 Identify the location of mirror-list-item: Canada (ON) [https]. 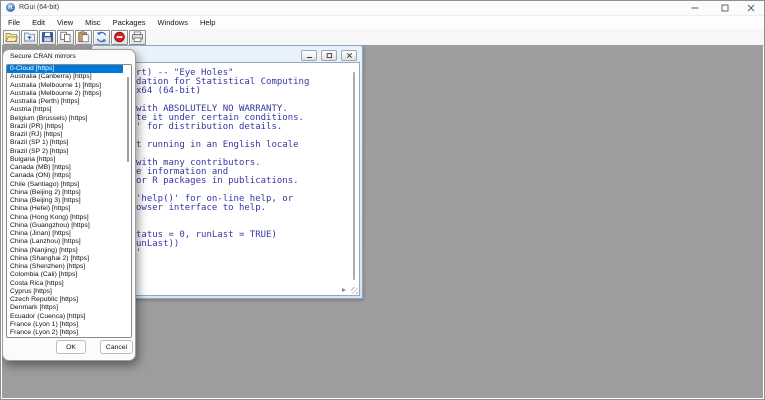
(65, 176).